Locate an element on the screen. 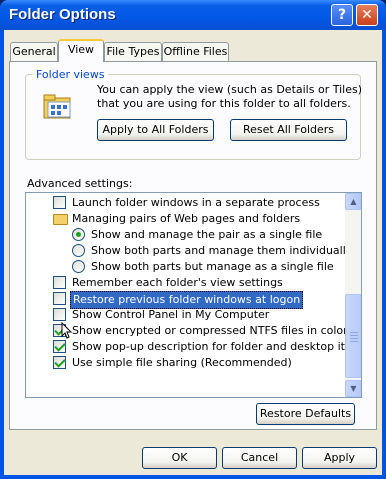 The width and height of the screenshot is (386, 479). folder-views-label: Folder views is located at coordinates (70, 74).